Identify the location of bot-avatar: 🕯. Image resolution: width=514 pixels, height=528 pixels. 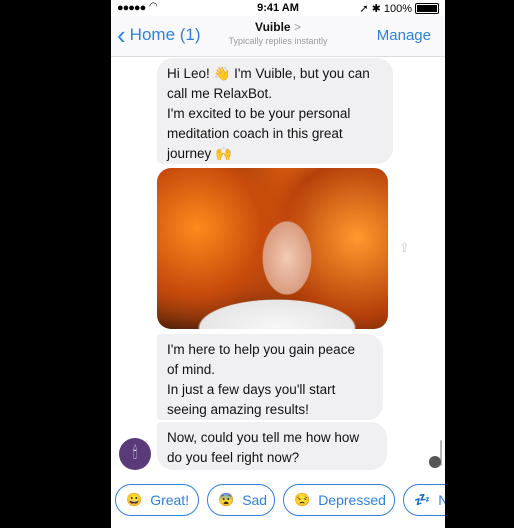
(135, 454).